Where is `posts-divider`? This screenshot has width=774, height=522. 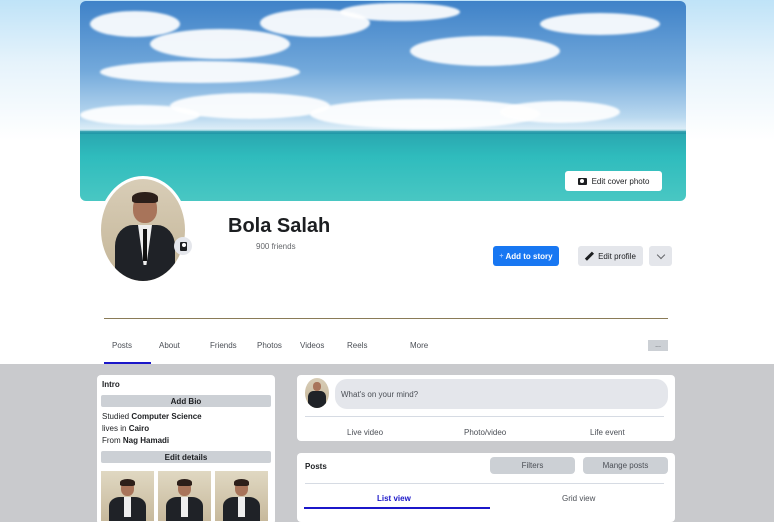
posts-divider is located at coordinates (484, 483).